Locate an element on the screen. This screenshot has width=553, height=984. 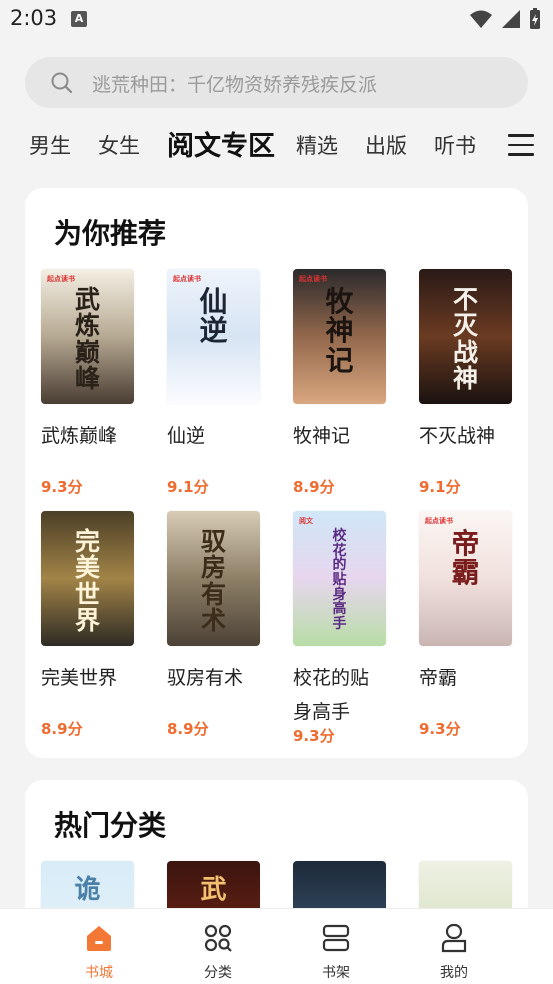
book-cover: 阅文校花的贴身高手 is located at coordinates (339, 578).